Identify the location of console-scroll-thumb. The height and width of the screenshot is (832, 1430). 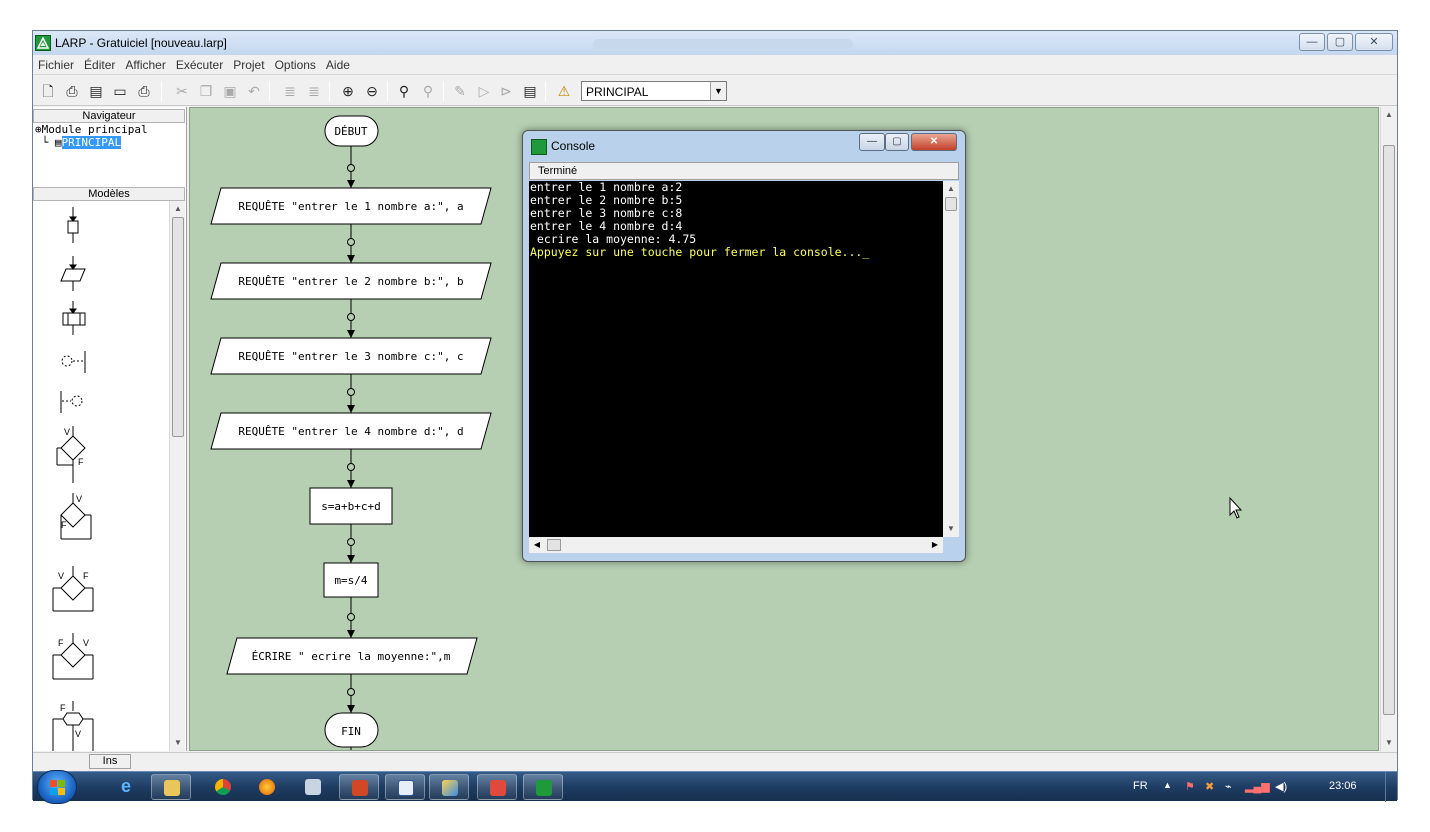
(951, 204).